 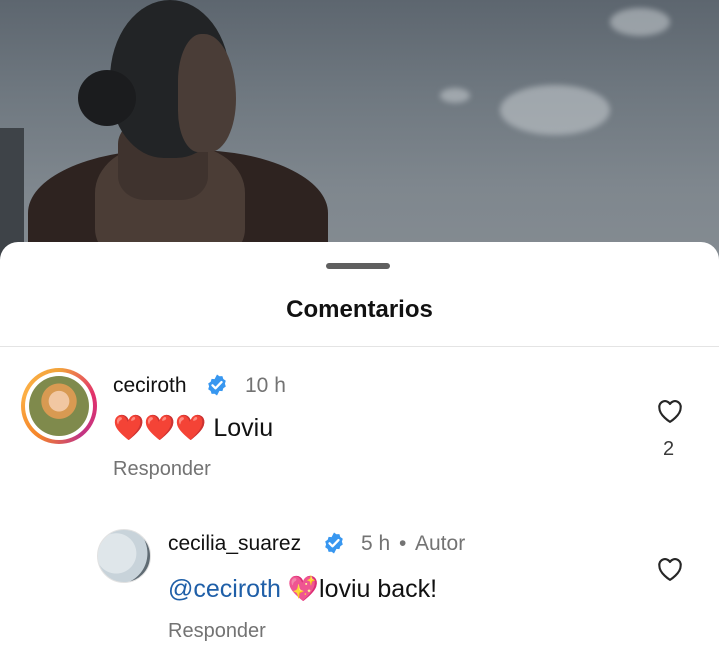 I want to click on author-label: Autor, so click(x=440, y=543).